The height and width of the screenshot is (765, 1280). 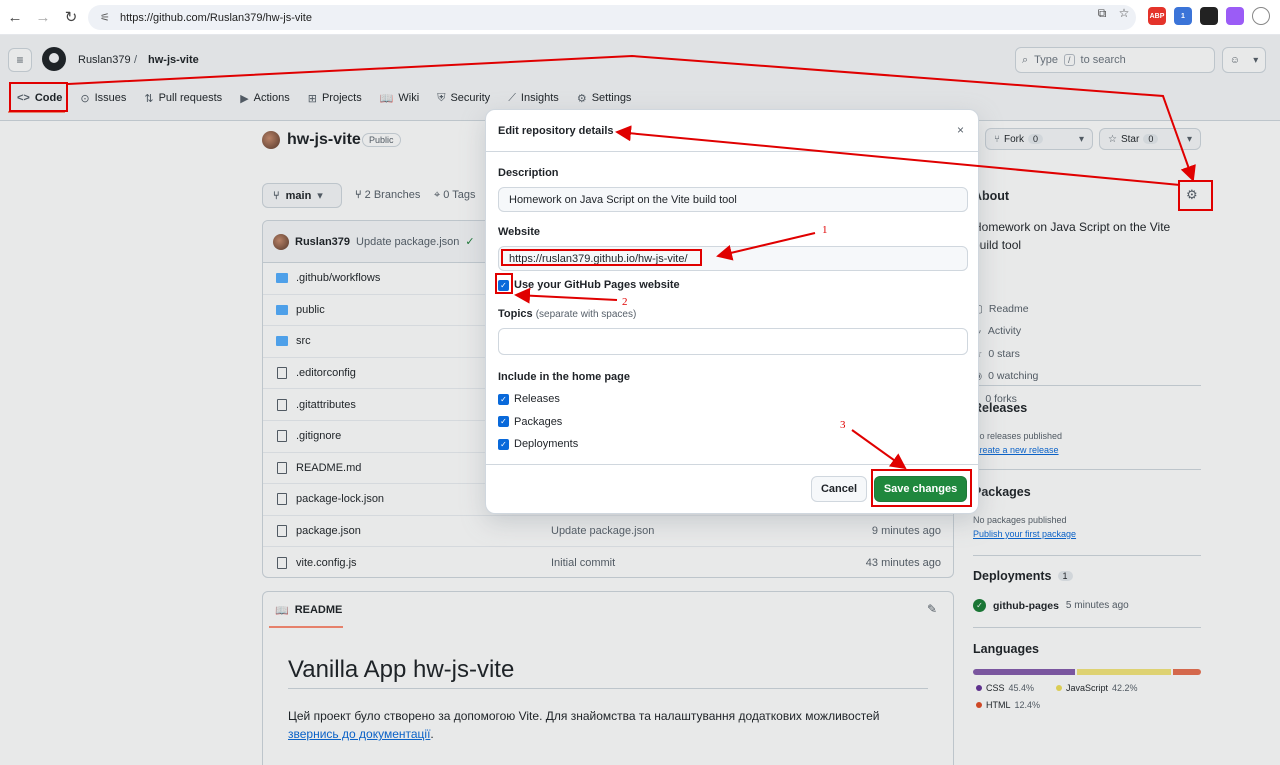 I want to click on topics-label: Topics (separate with spaces), so click(x=567, y=314).